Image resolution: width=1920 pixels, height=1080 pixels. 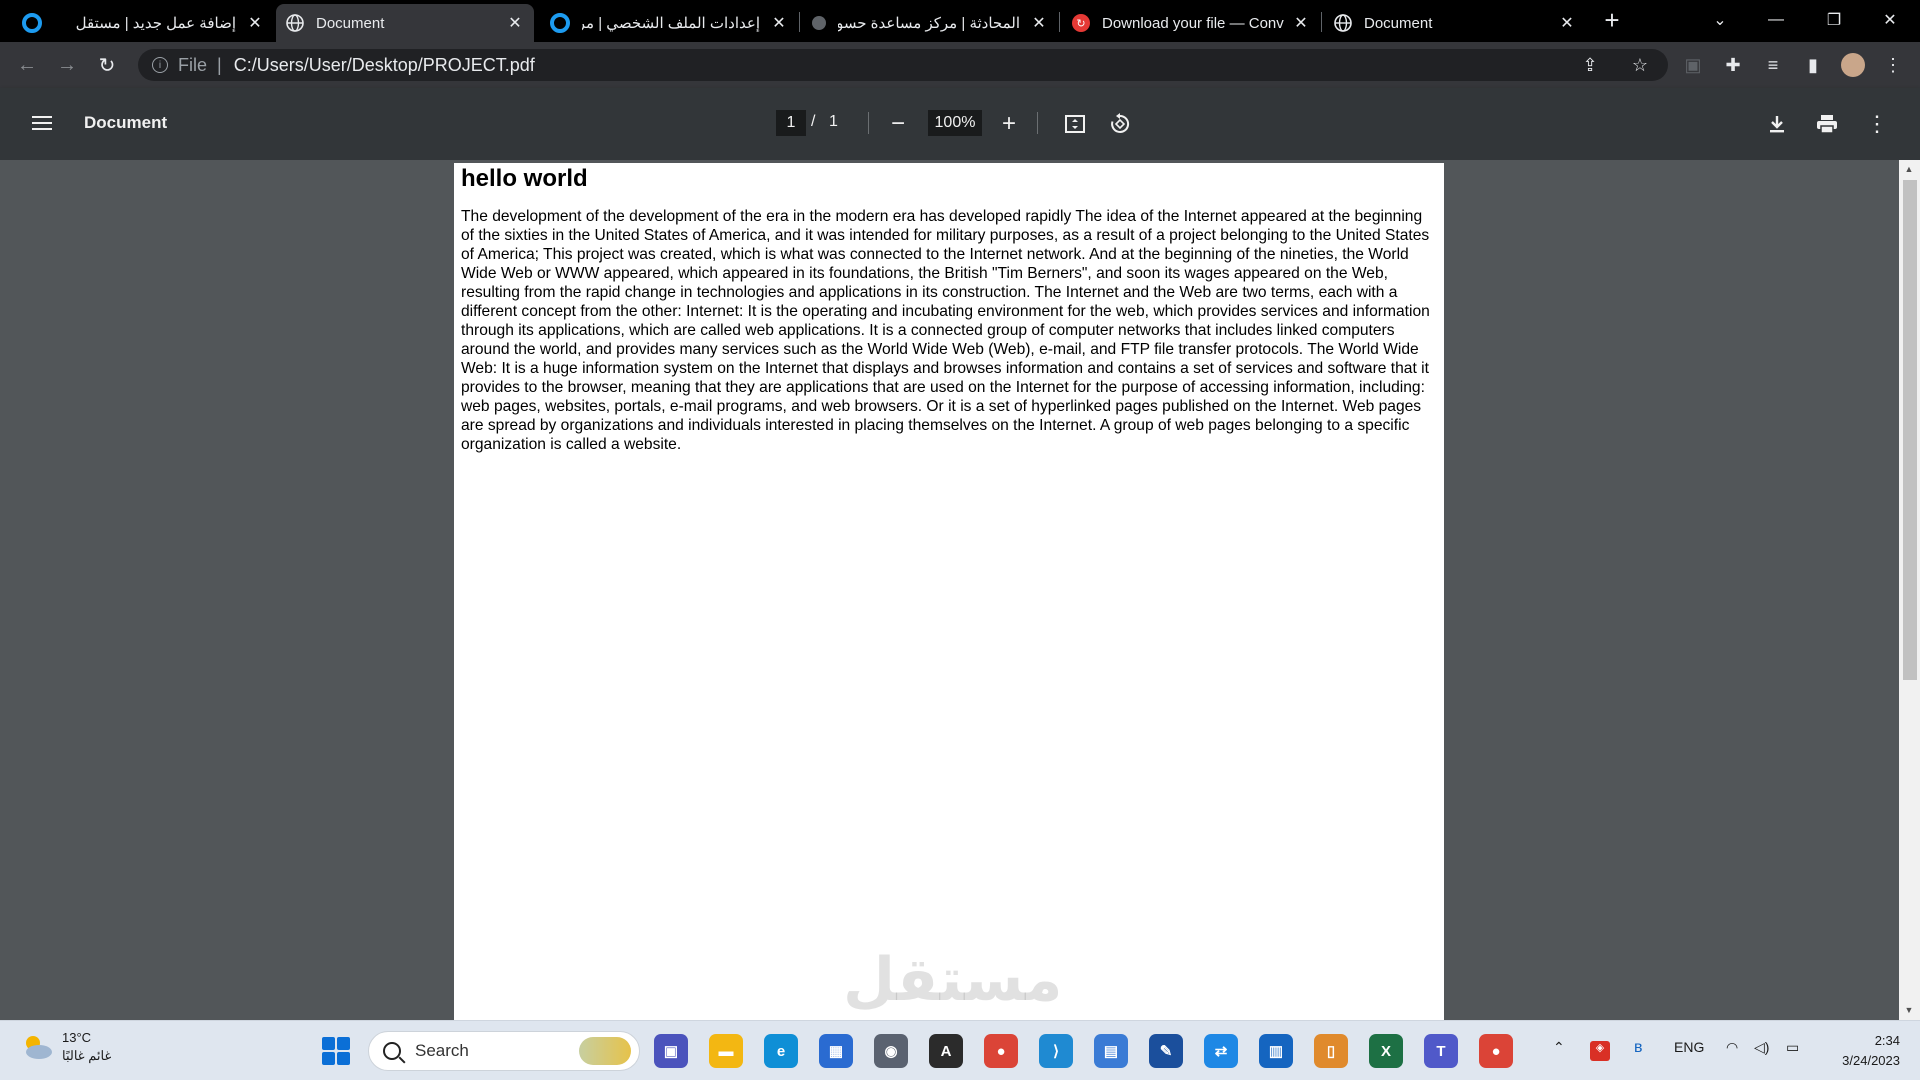 I want to click on clock-time: 2:34, so click(x=1887, y=1040).